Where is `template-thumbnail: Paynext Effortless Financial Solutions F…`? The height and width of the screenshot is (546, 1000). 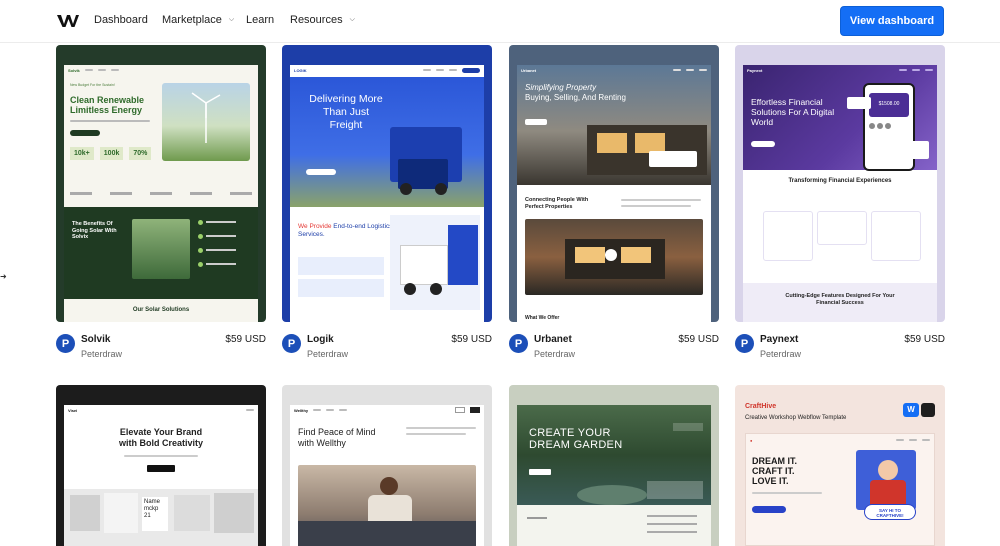 template-thumbnail: Paynext Effortless Financial Solutions F… is located at coordinates (840, 183).